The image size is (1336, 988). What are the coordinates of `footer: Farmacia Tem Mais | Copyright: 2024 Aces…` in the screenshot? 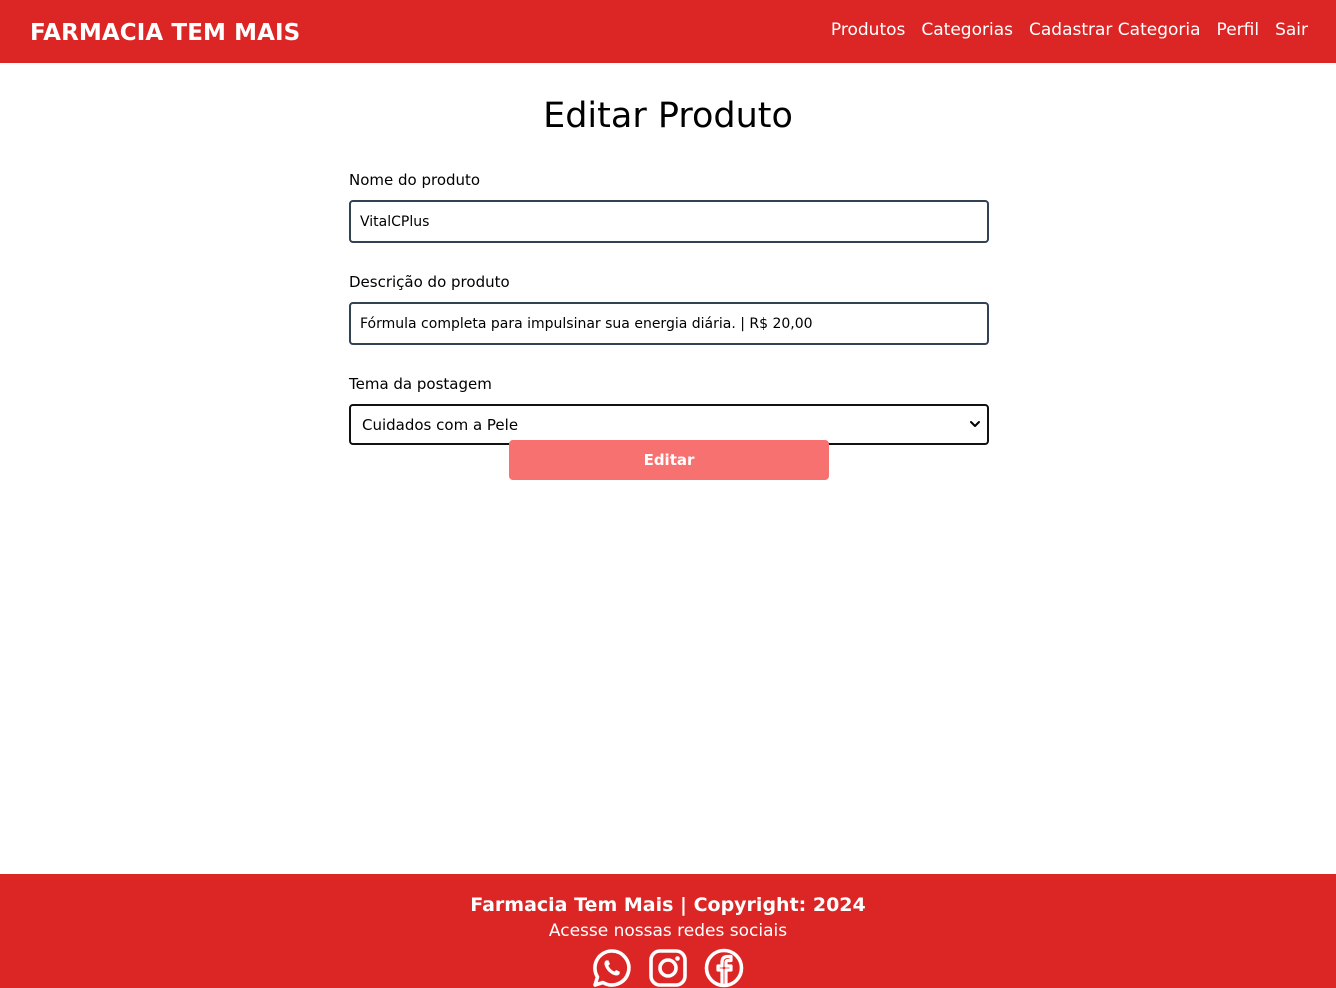 It's located at (668, 931).